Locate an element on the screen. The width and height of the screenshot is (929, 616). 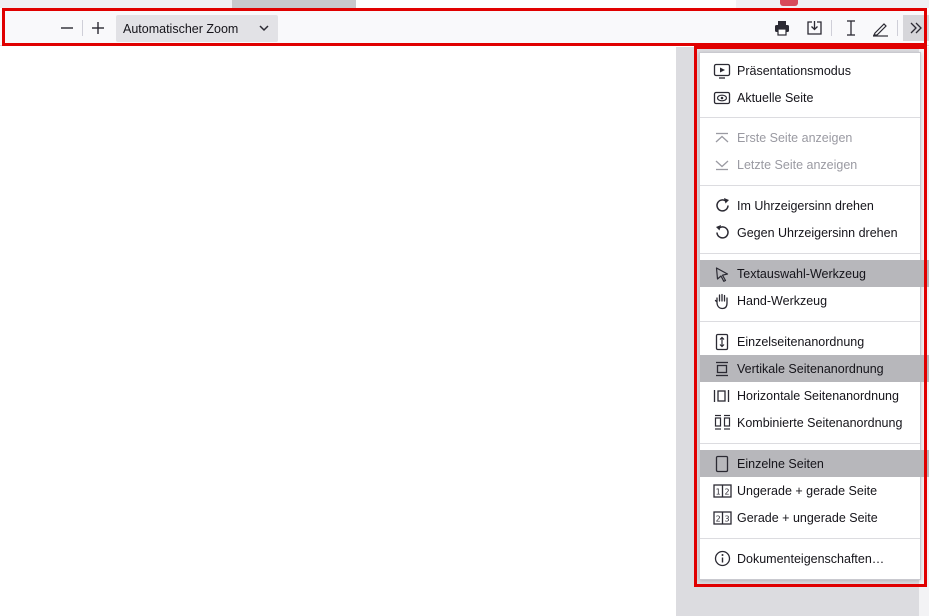
menu-item-label: Vertikale Seitenanordnung is located at coordinates (810, 368).